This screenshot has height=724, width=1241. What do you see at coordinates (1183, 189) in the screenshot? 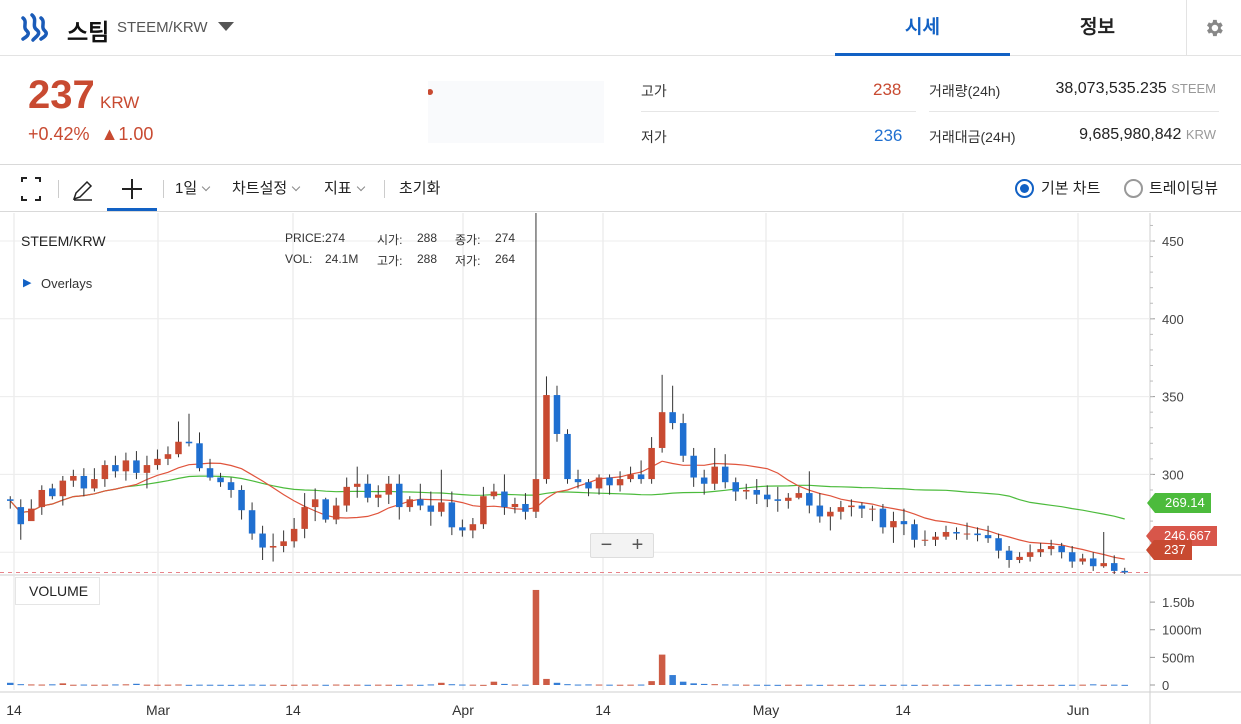
I see `tradingview-label: 트레이딩뷰` at bounding box center [1183, 189].